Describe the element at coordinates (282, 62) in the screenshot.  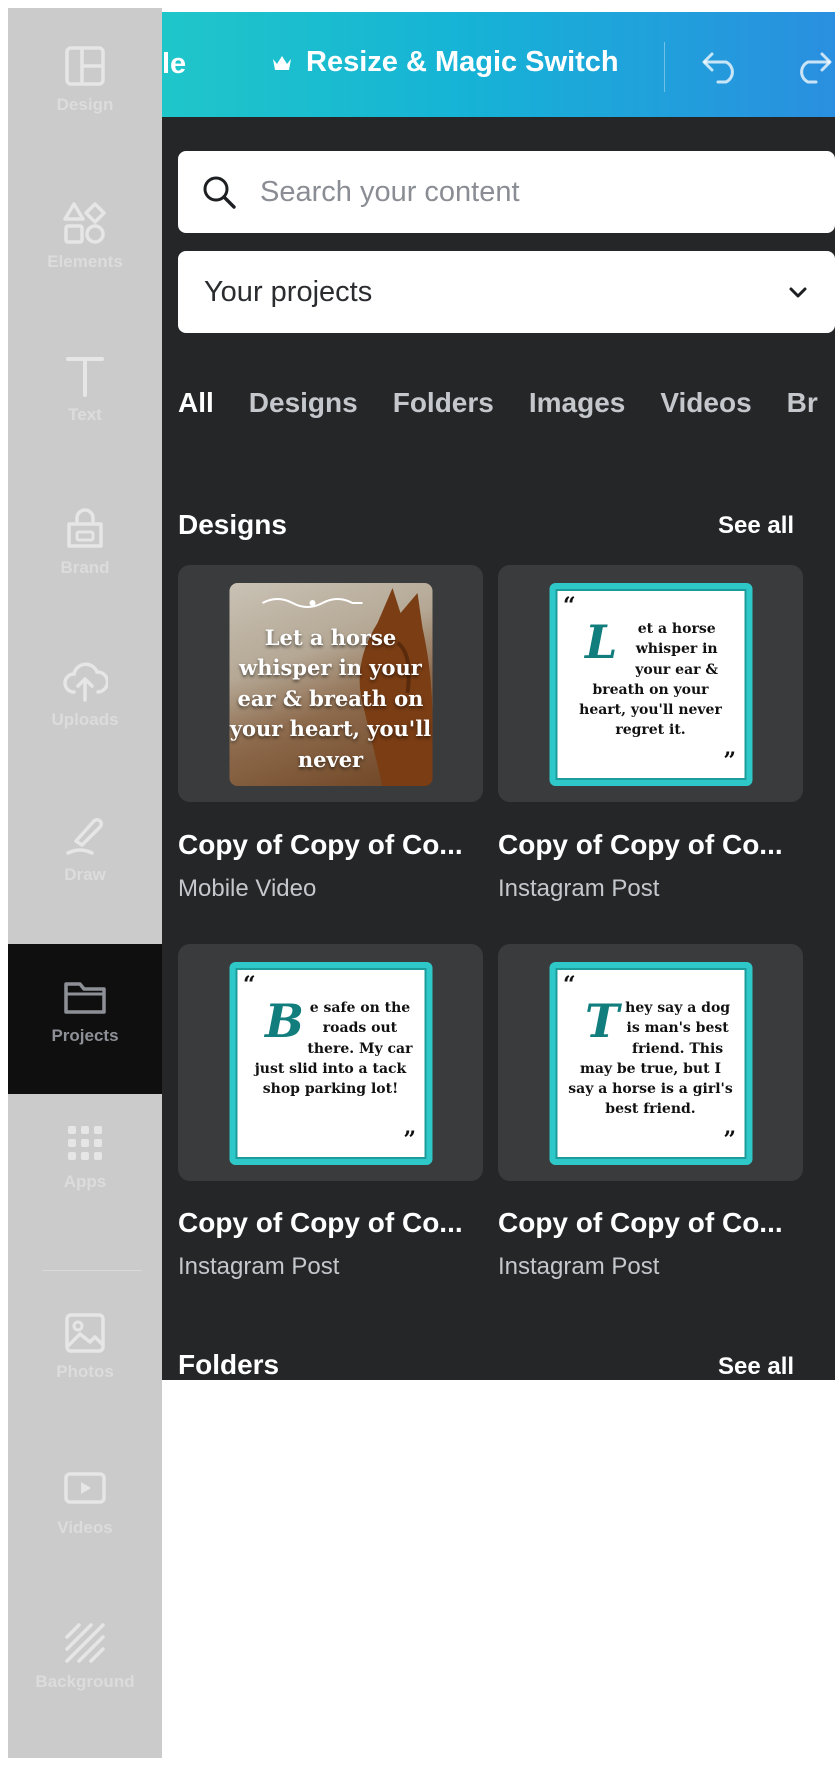
I see `crown-icon` at that location.